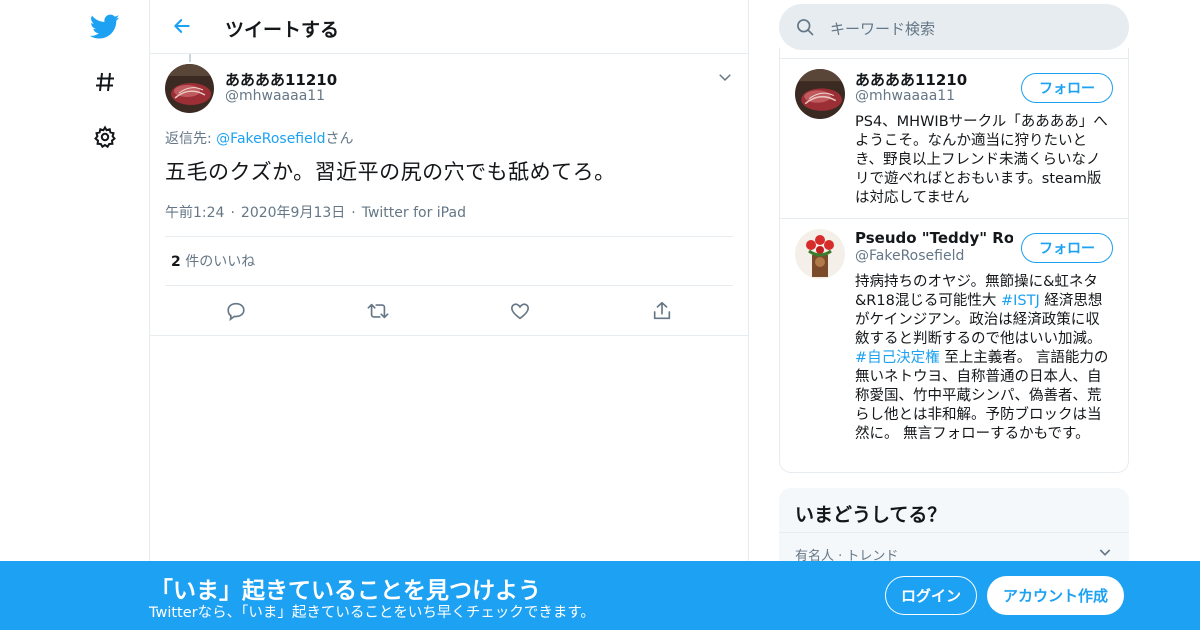 The width and height of the screenshot is (1200, 630). What do you see at coordinates (662, 311) in the screenshot?
I see `share-icon` at bounding box center [662, 311].